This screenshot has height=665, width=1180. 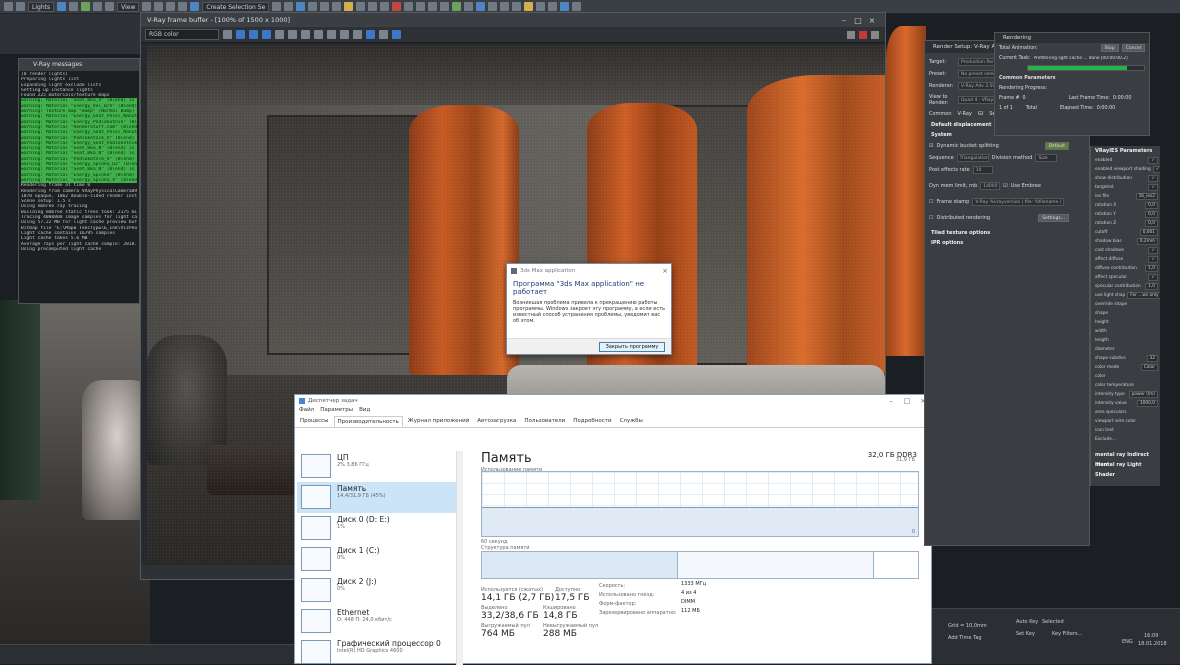 I want to click on duplicate-icon, so click(x=331, y=34).